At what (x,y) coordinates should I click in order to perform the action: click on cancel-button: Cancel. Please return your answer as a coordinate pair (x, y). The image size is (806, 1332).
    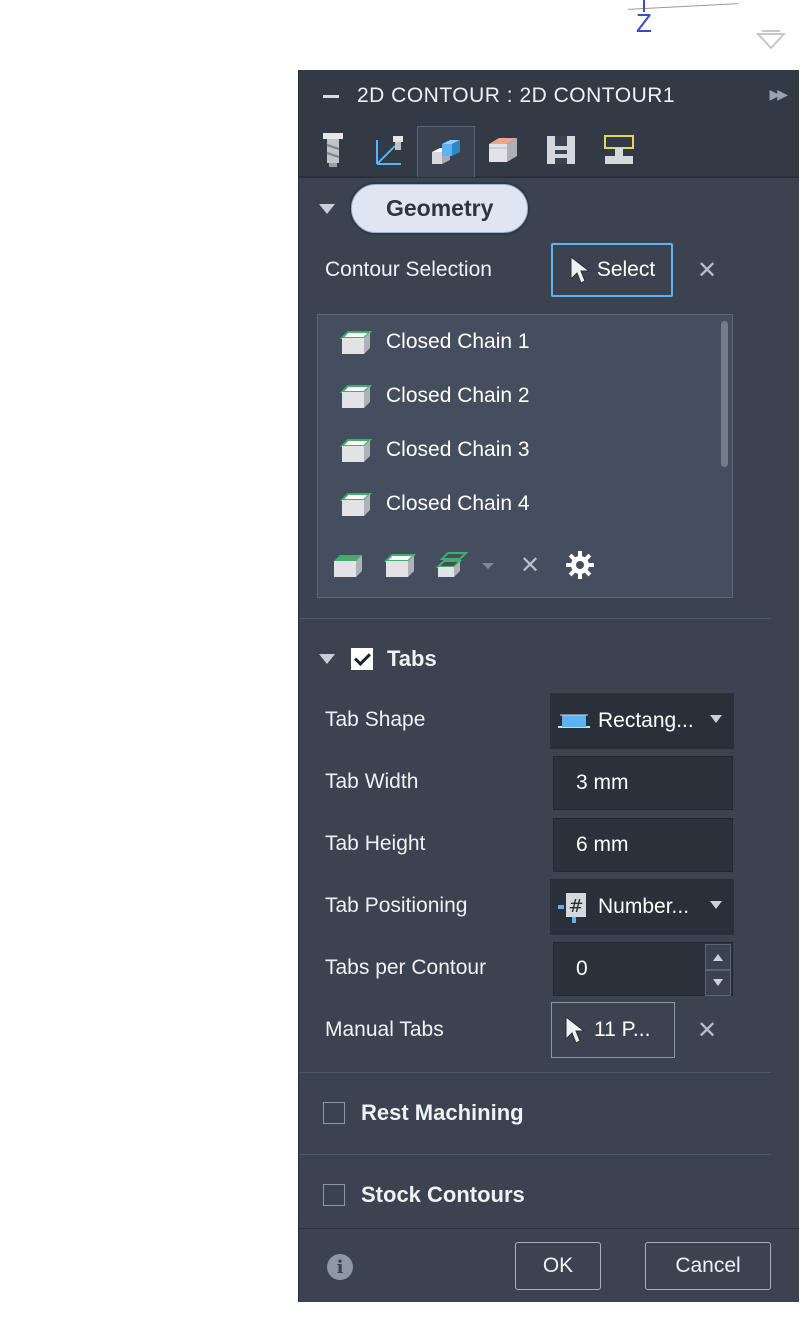
    Looking at the image, I should click on (708, 1266).